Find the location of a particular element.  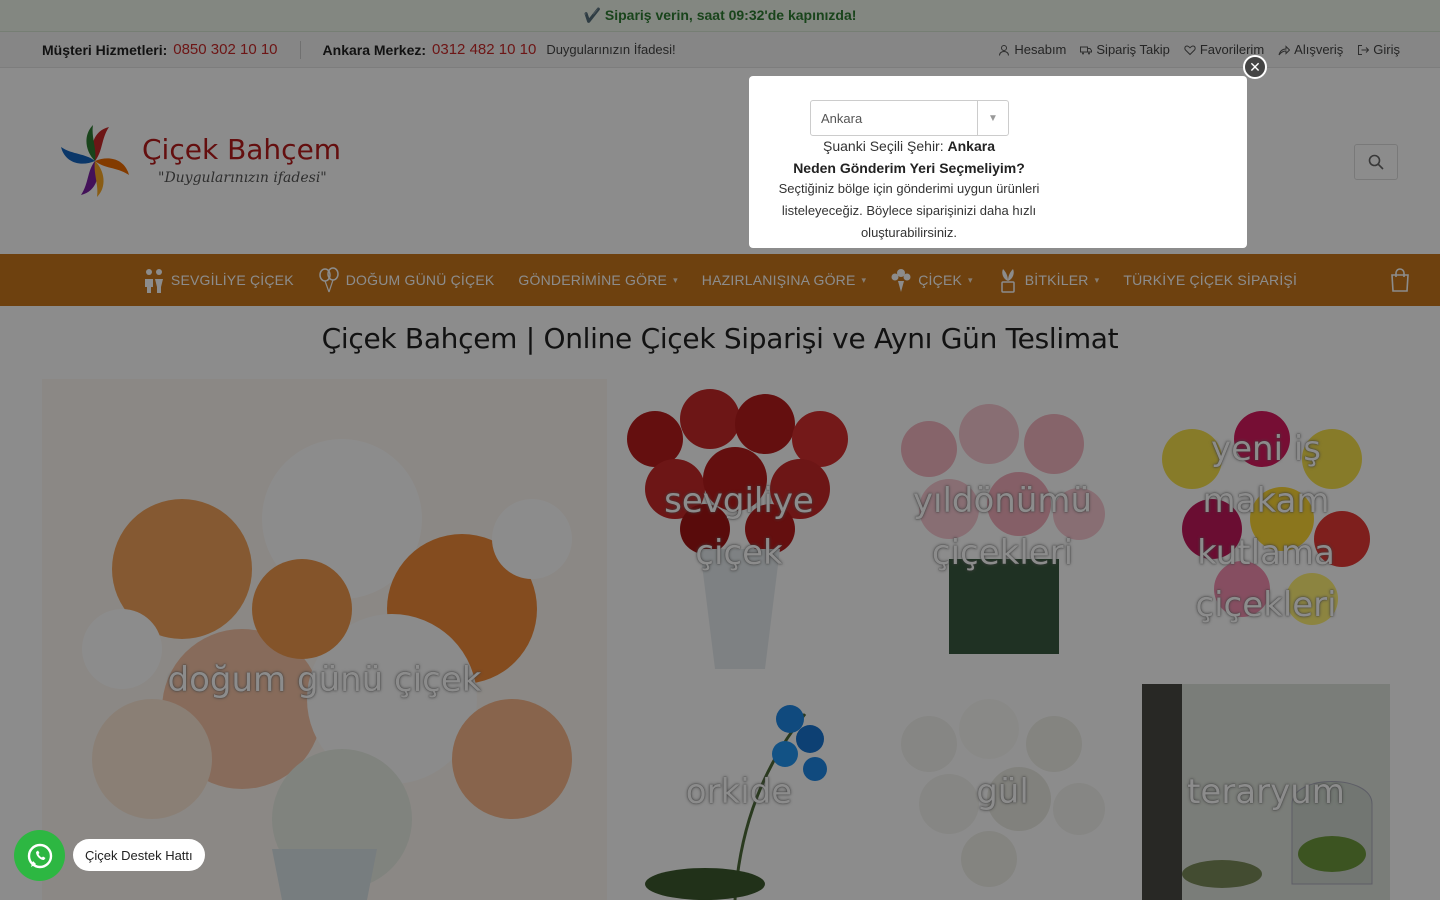

modal-close-button: ✕ is located at coordinates (1255, 67).